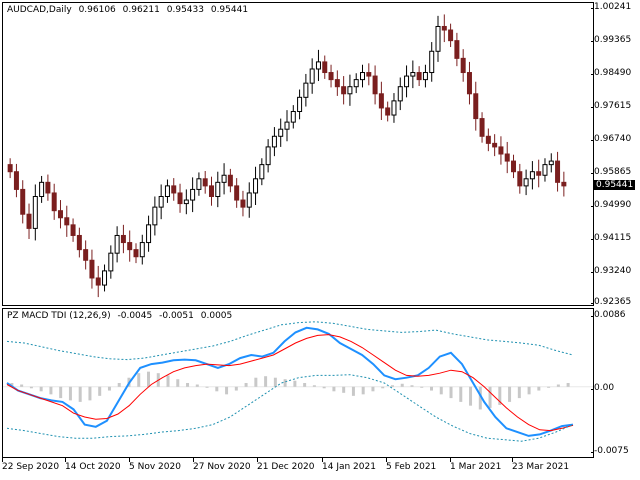 The width and height of the screenshot is (640, 480). I want to click on ohlc-open: 0.96106, so click(97, 10).